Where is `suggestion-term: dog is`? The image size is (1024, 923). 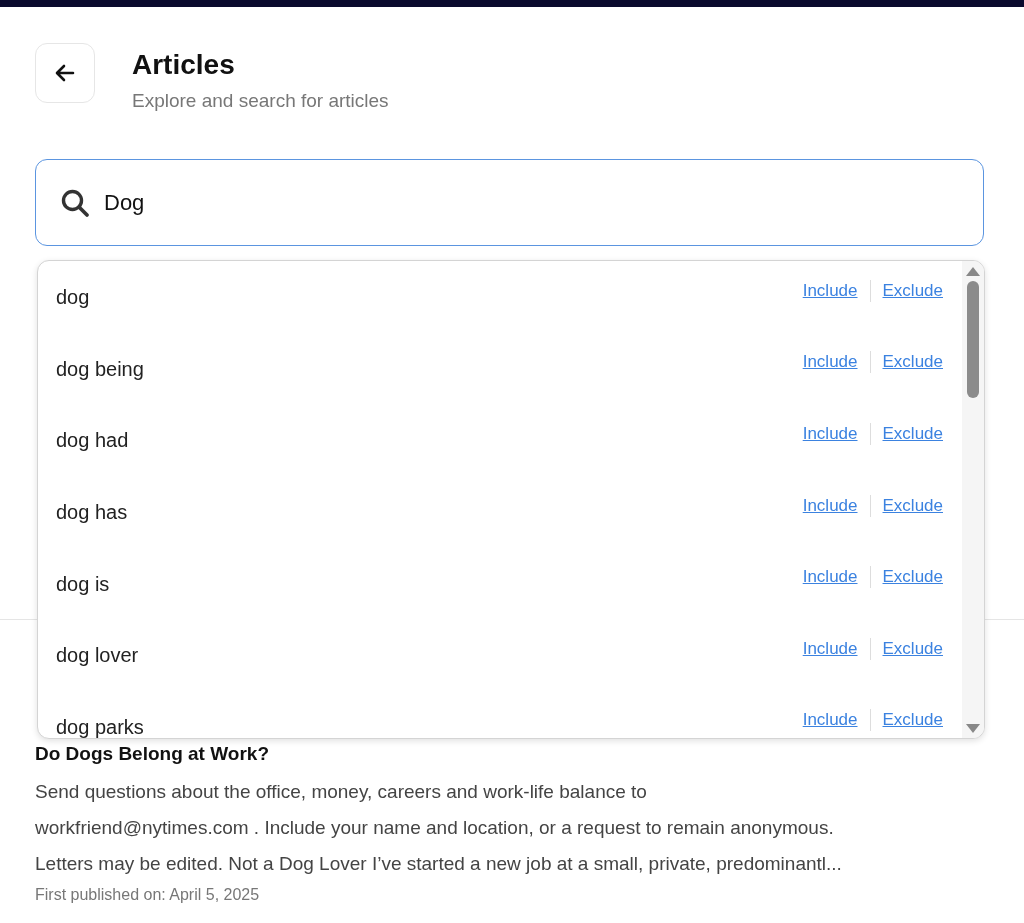 suggestion-term: dog is is located at coordinates (429, 584).